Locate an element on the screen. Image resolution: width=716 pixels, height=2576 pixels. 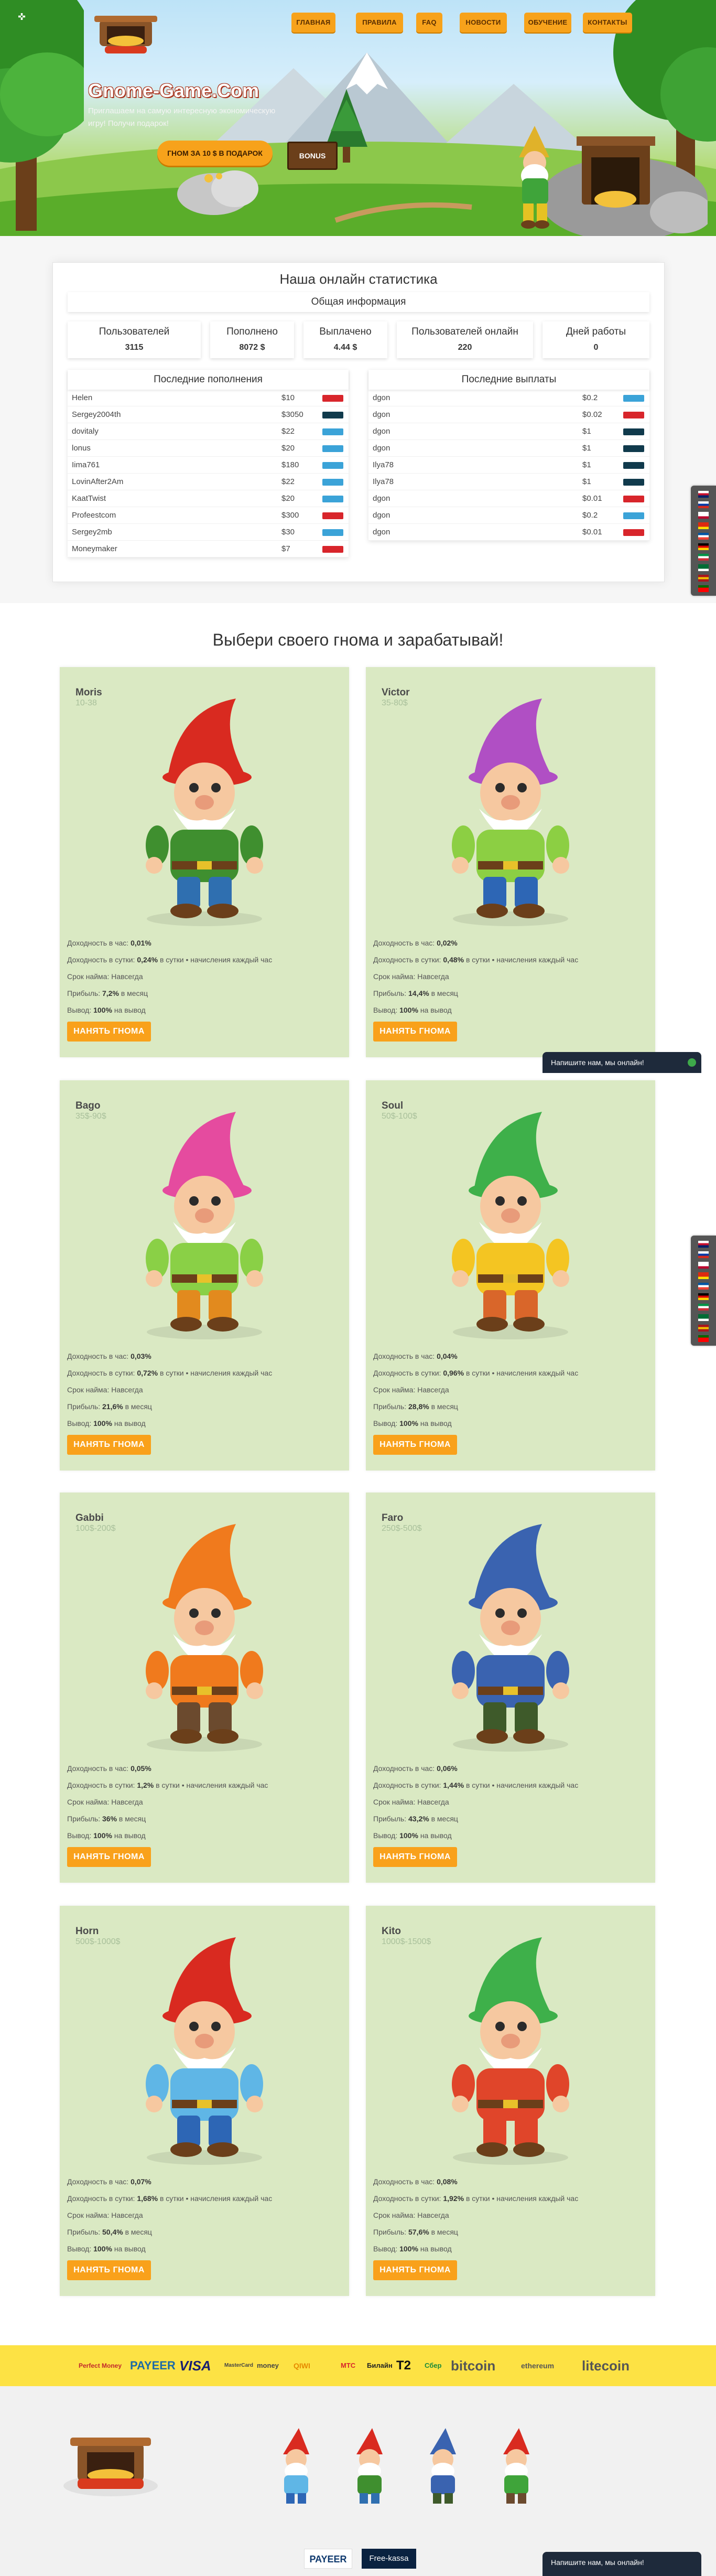
profit-suffix: в месяц is located at coordinates (444, 1819).